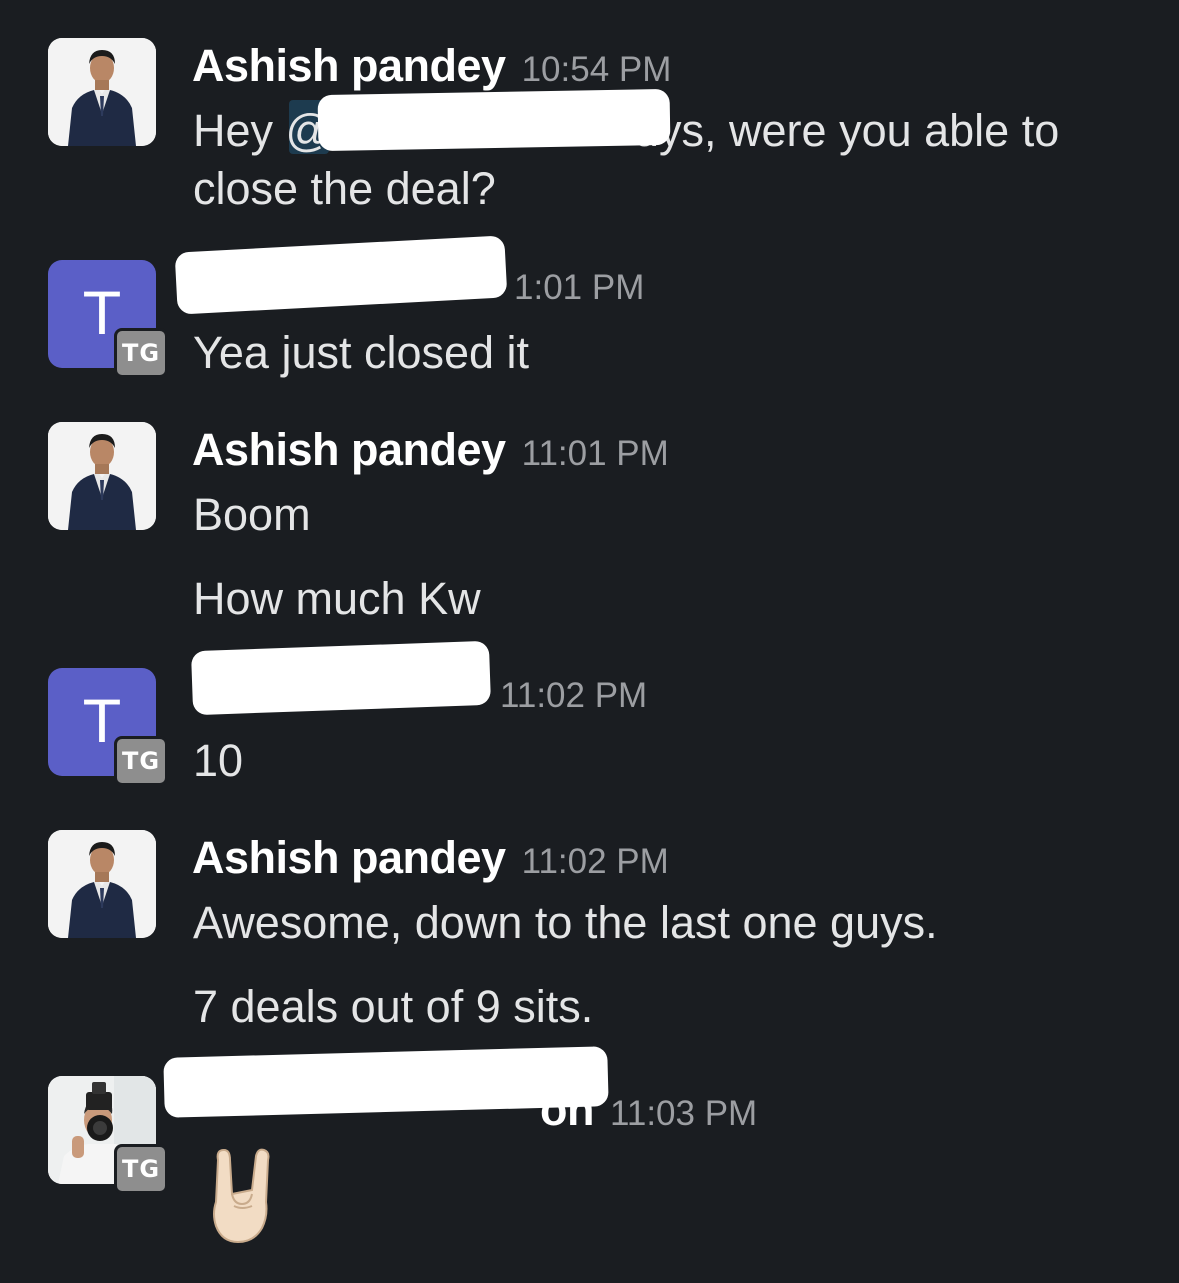 This screenshot has height=1283, width=1179. I want to click on message-text: Yea just closed it, so click(361, 352).